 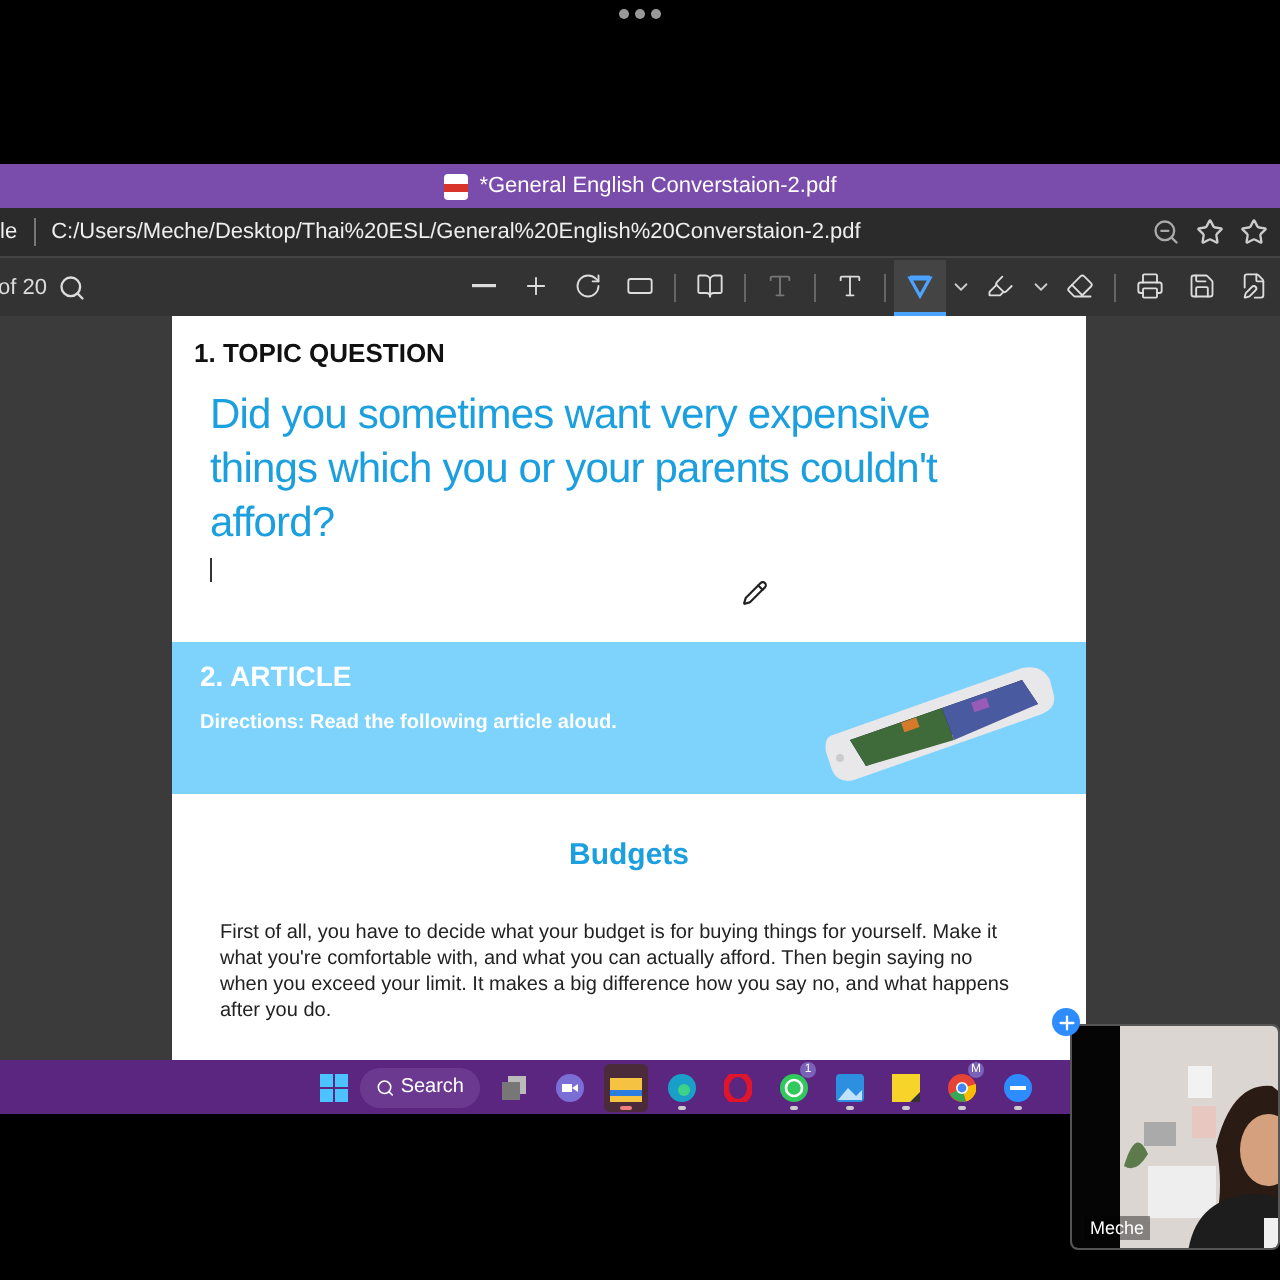 I want to click on text-box-icon, so click(x=850, y=285).